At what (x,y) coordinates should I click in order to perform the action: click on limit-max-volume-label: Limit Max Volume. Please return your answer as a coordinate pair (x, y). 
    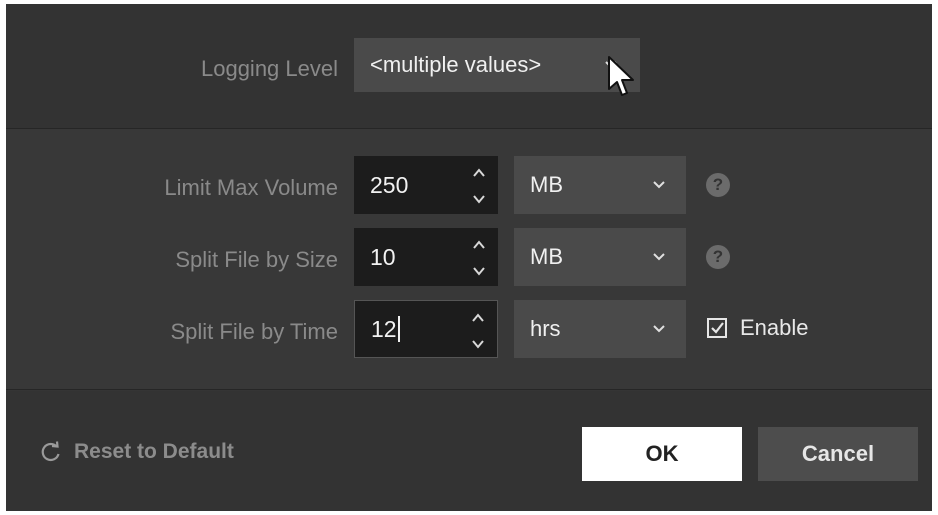
    Looking at the image, I should click on (251, 187).